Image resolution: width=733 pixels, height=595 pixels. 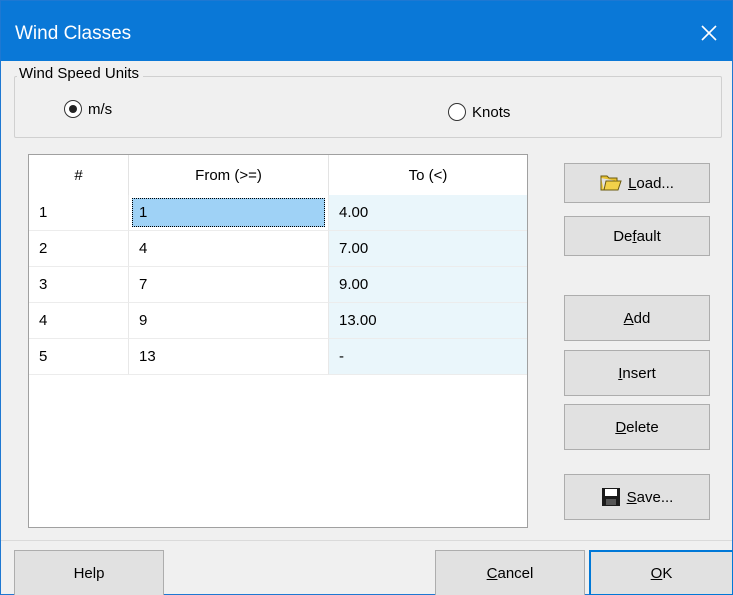 What do you see at coordinates (631, 497) in the screenshot?
I see `save-mnemonic: S` at bounding box center [631, 497].